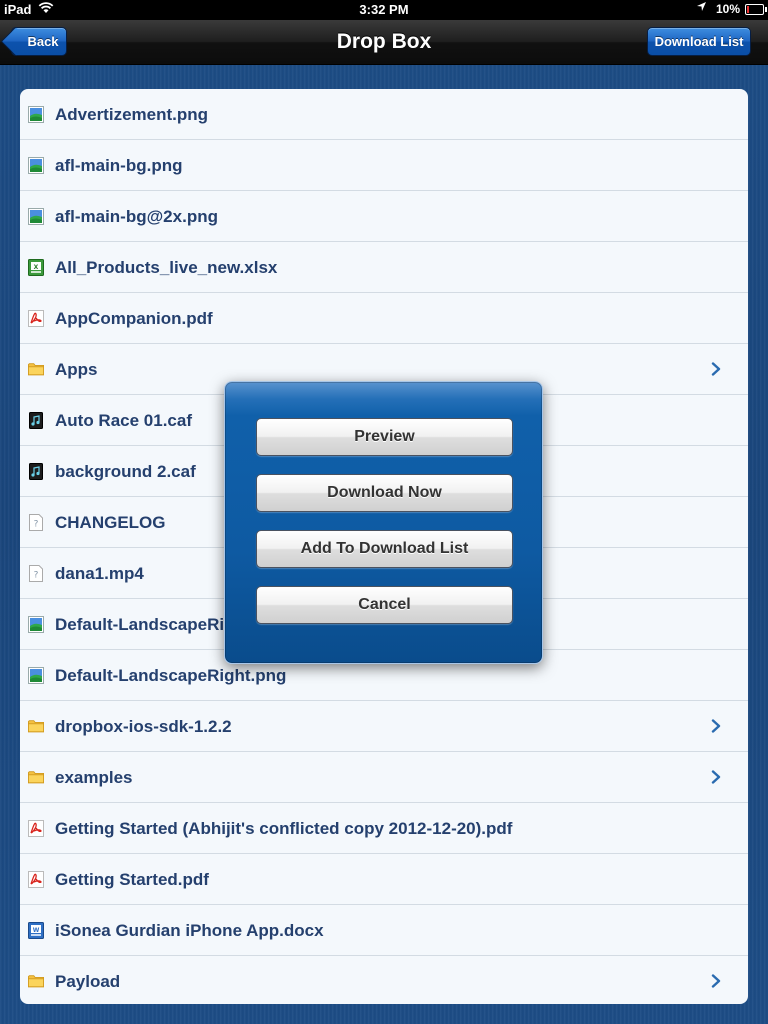 This screenshot has width=768, height=1024. I want to click on file-name: Payload, so click(88, 981).